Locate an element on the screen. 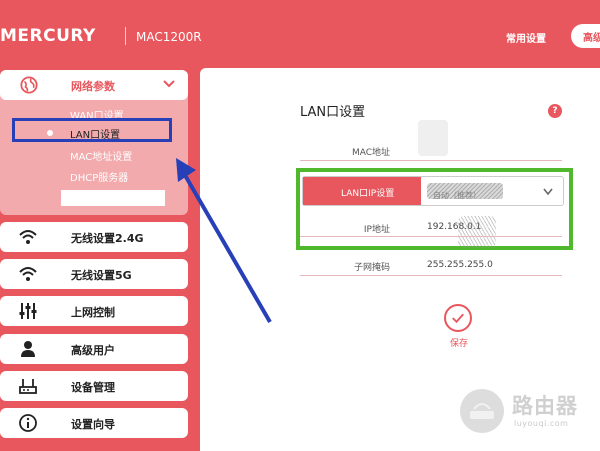  sidebar-item-label: 设备管理 is located at coordinates (93, 387).